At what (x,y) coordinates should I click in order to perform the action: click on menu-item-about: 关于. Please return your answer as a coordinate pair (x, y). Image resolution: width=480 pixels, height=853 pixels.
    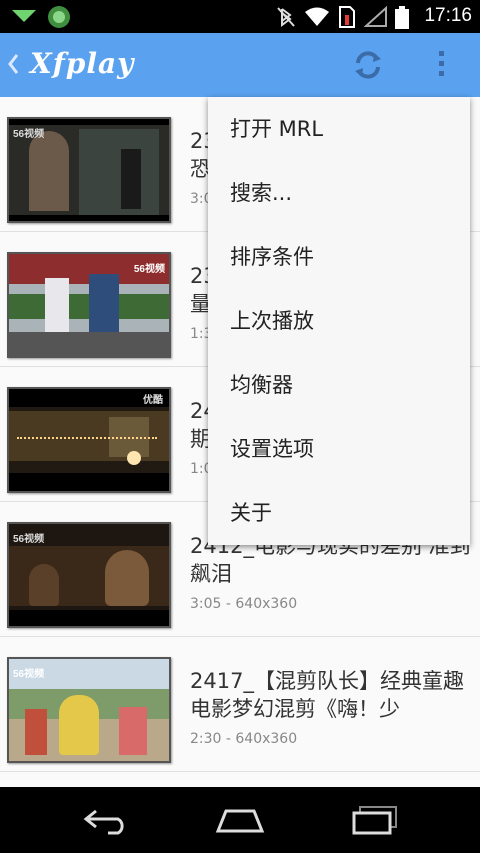
    Looking at the image, I should click on (339, 513).